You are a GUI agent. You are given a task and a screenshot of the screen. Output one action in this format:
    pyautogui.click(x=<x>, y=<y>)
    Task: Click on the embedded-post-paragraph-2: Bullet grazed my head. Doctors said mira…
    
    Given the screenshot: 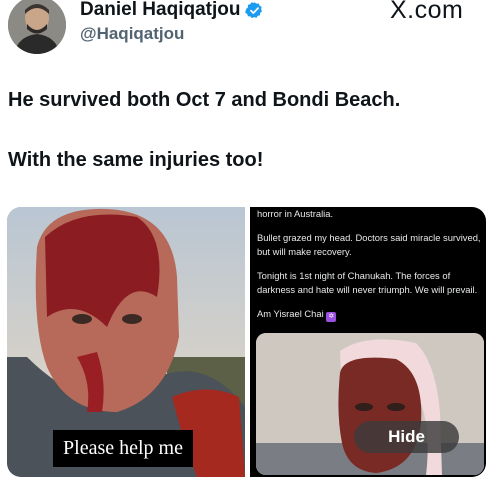 What is the action you would take?
    pyautogui.click(x=369, y=244)
    